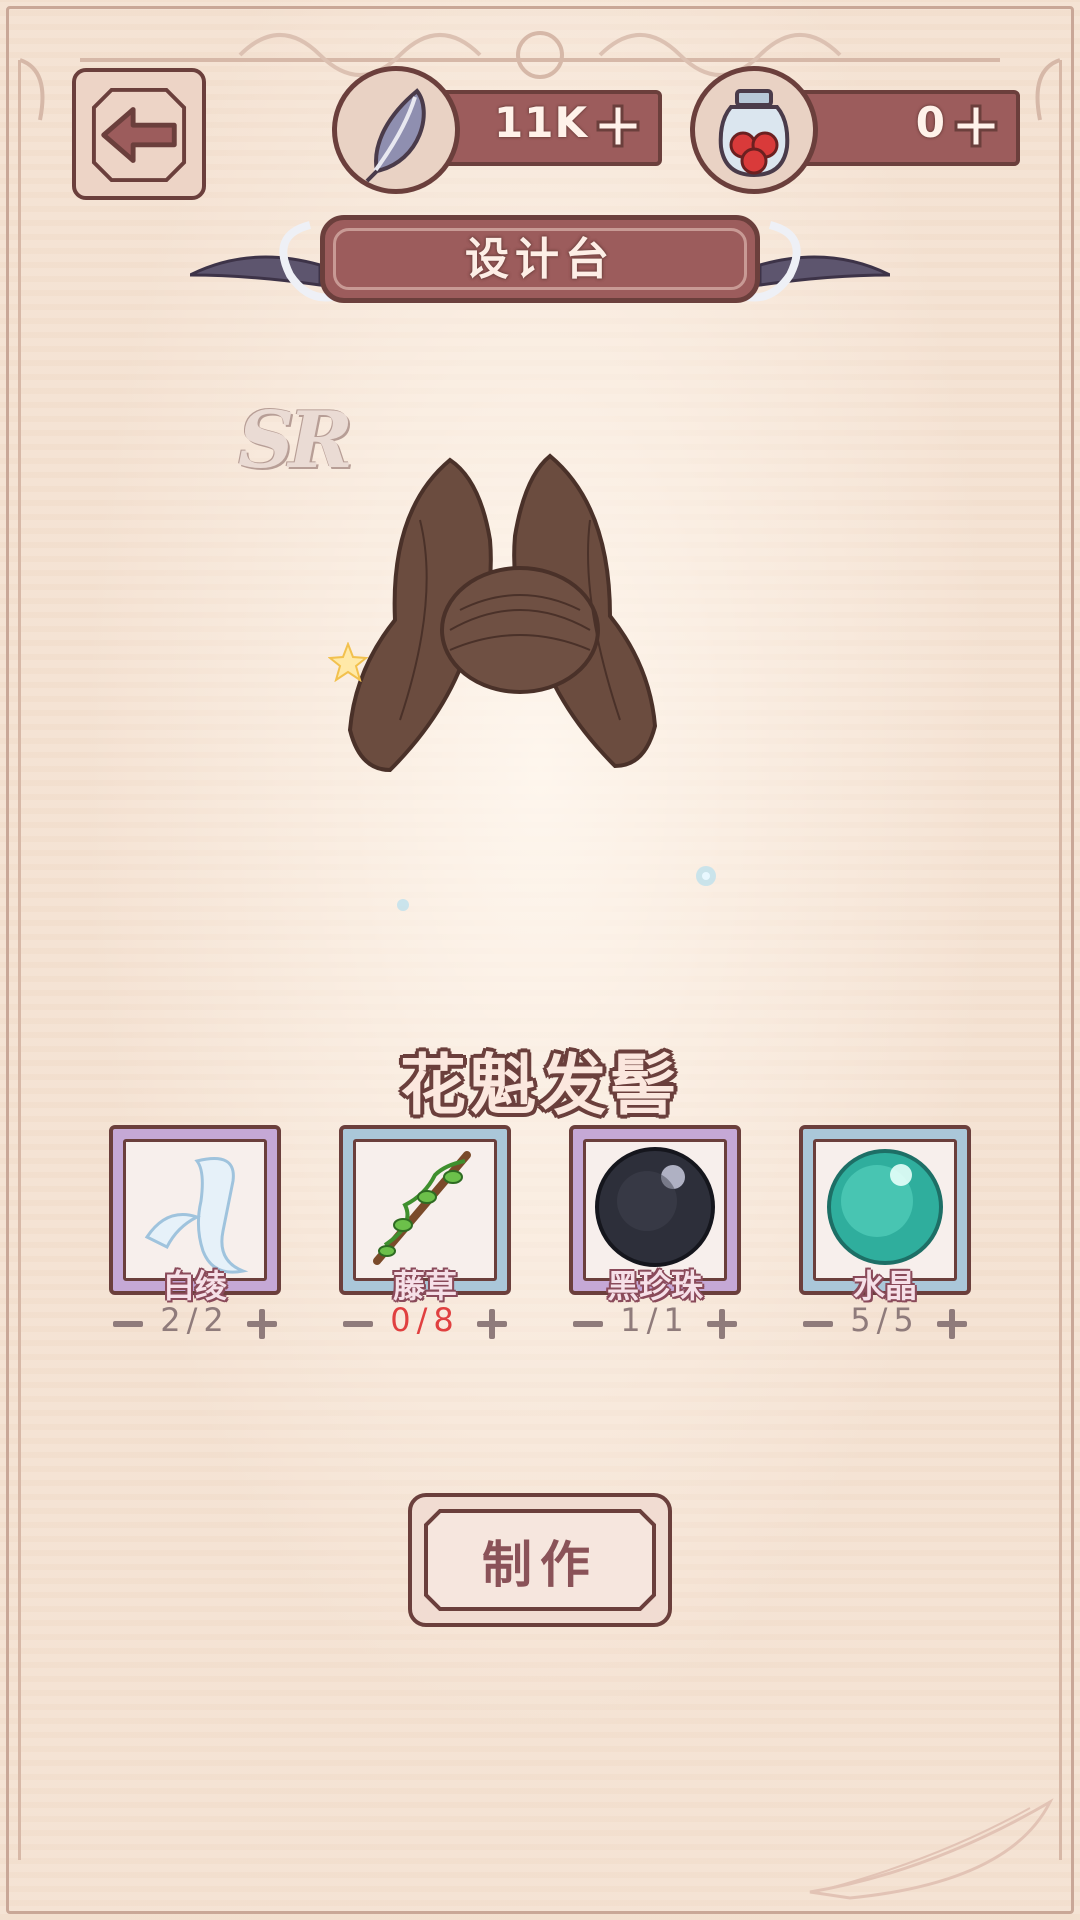 This screenshot has width=1080, height=1920. What do you see at coordinates (885, 1207) in the screenshot?
I see `crystal-orb-icon` at bounding box center [885, 1207].